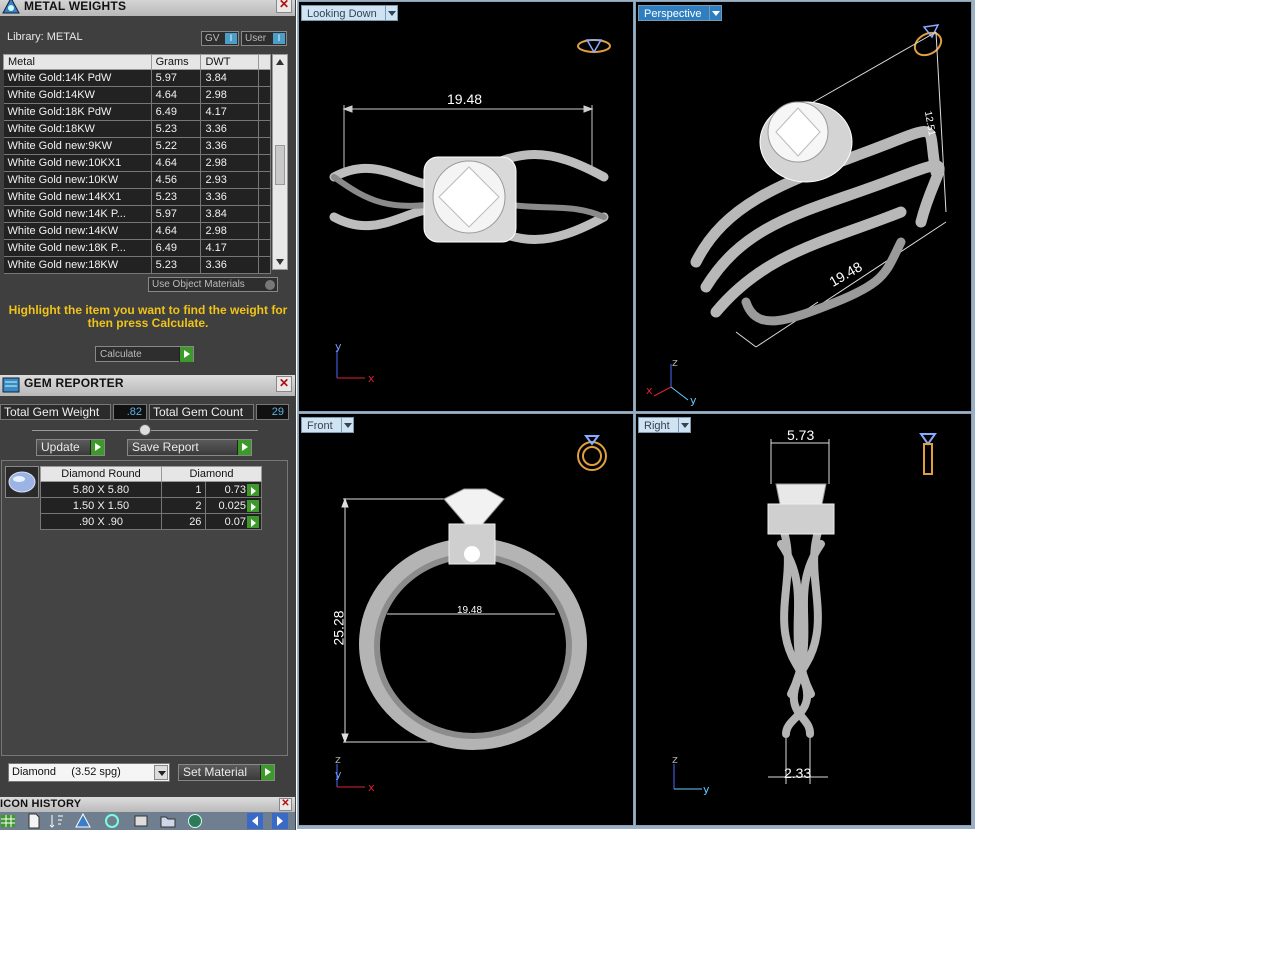 The width and height of the screenshot is (1274, 956). I want to click on material-select: Diamond (3.52 spg), so click(89, 772).